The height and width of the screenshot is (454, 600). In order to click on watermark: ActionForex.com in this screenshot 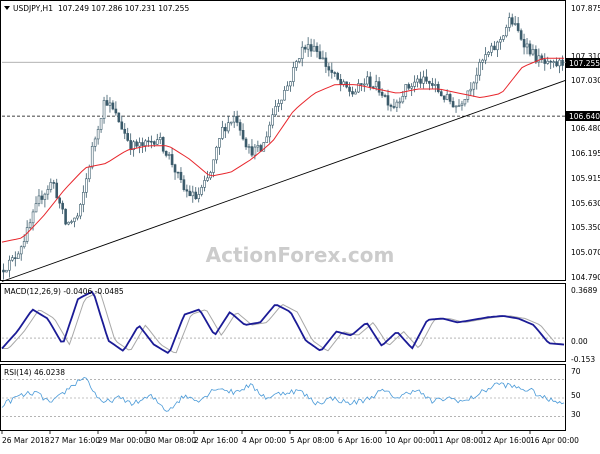, I will do `click(300, 255)`.